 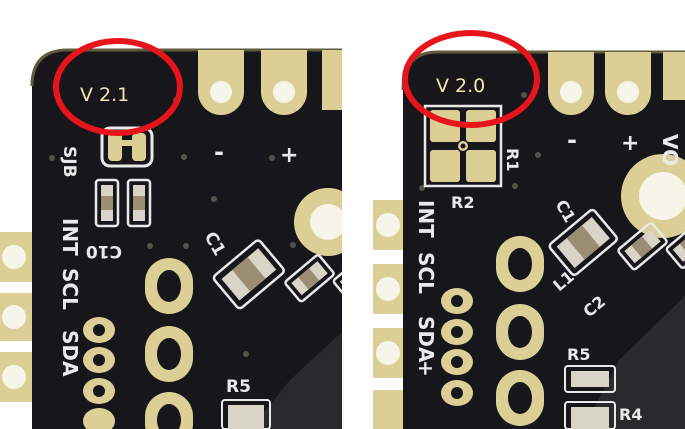 What do you see at coordinates (69, 162) in the screenshot?
I see `silk-sjb: SJB` at bounding box center [69, 162].